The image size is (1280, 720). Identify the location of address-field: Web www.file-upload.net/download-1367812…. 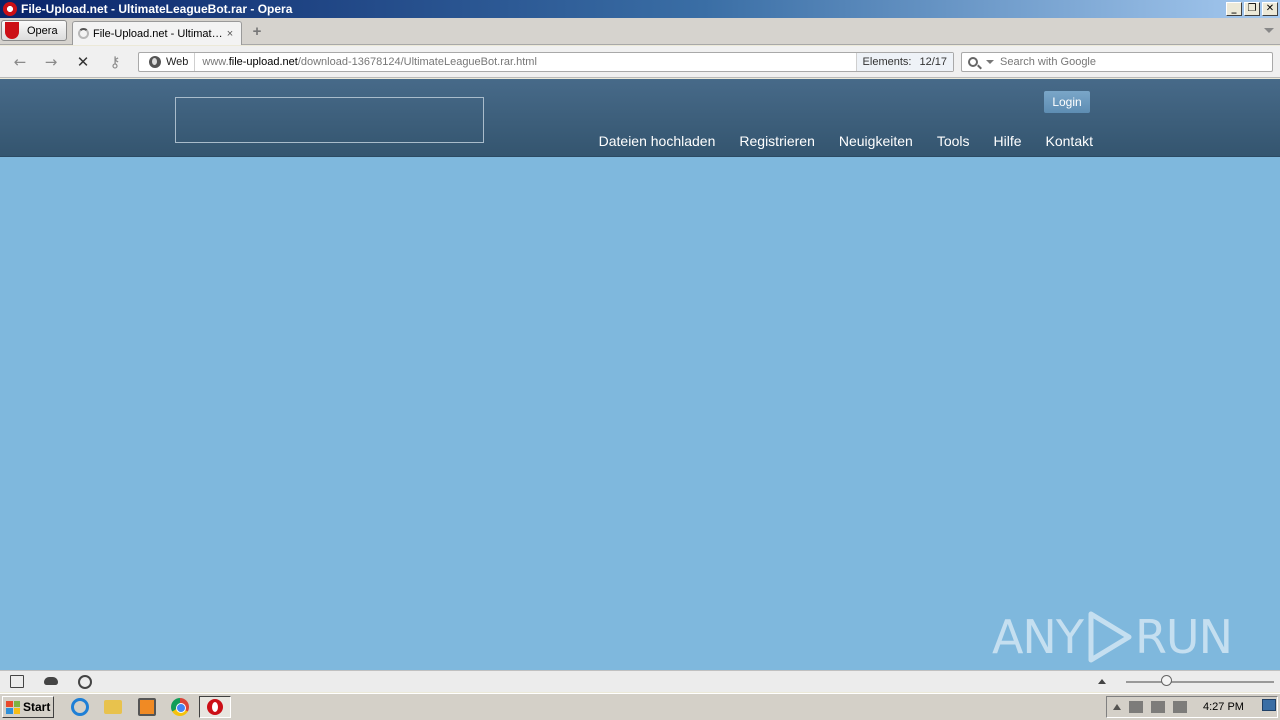
(546, 62).